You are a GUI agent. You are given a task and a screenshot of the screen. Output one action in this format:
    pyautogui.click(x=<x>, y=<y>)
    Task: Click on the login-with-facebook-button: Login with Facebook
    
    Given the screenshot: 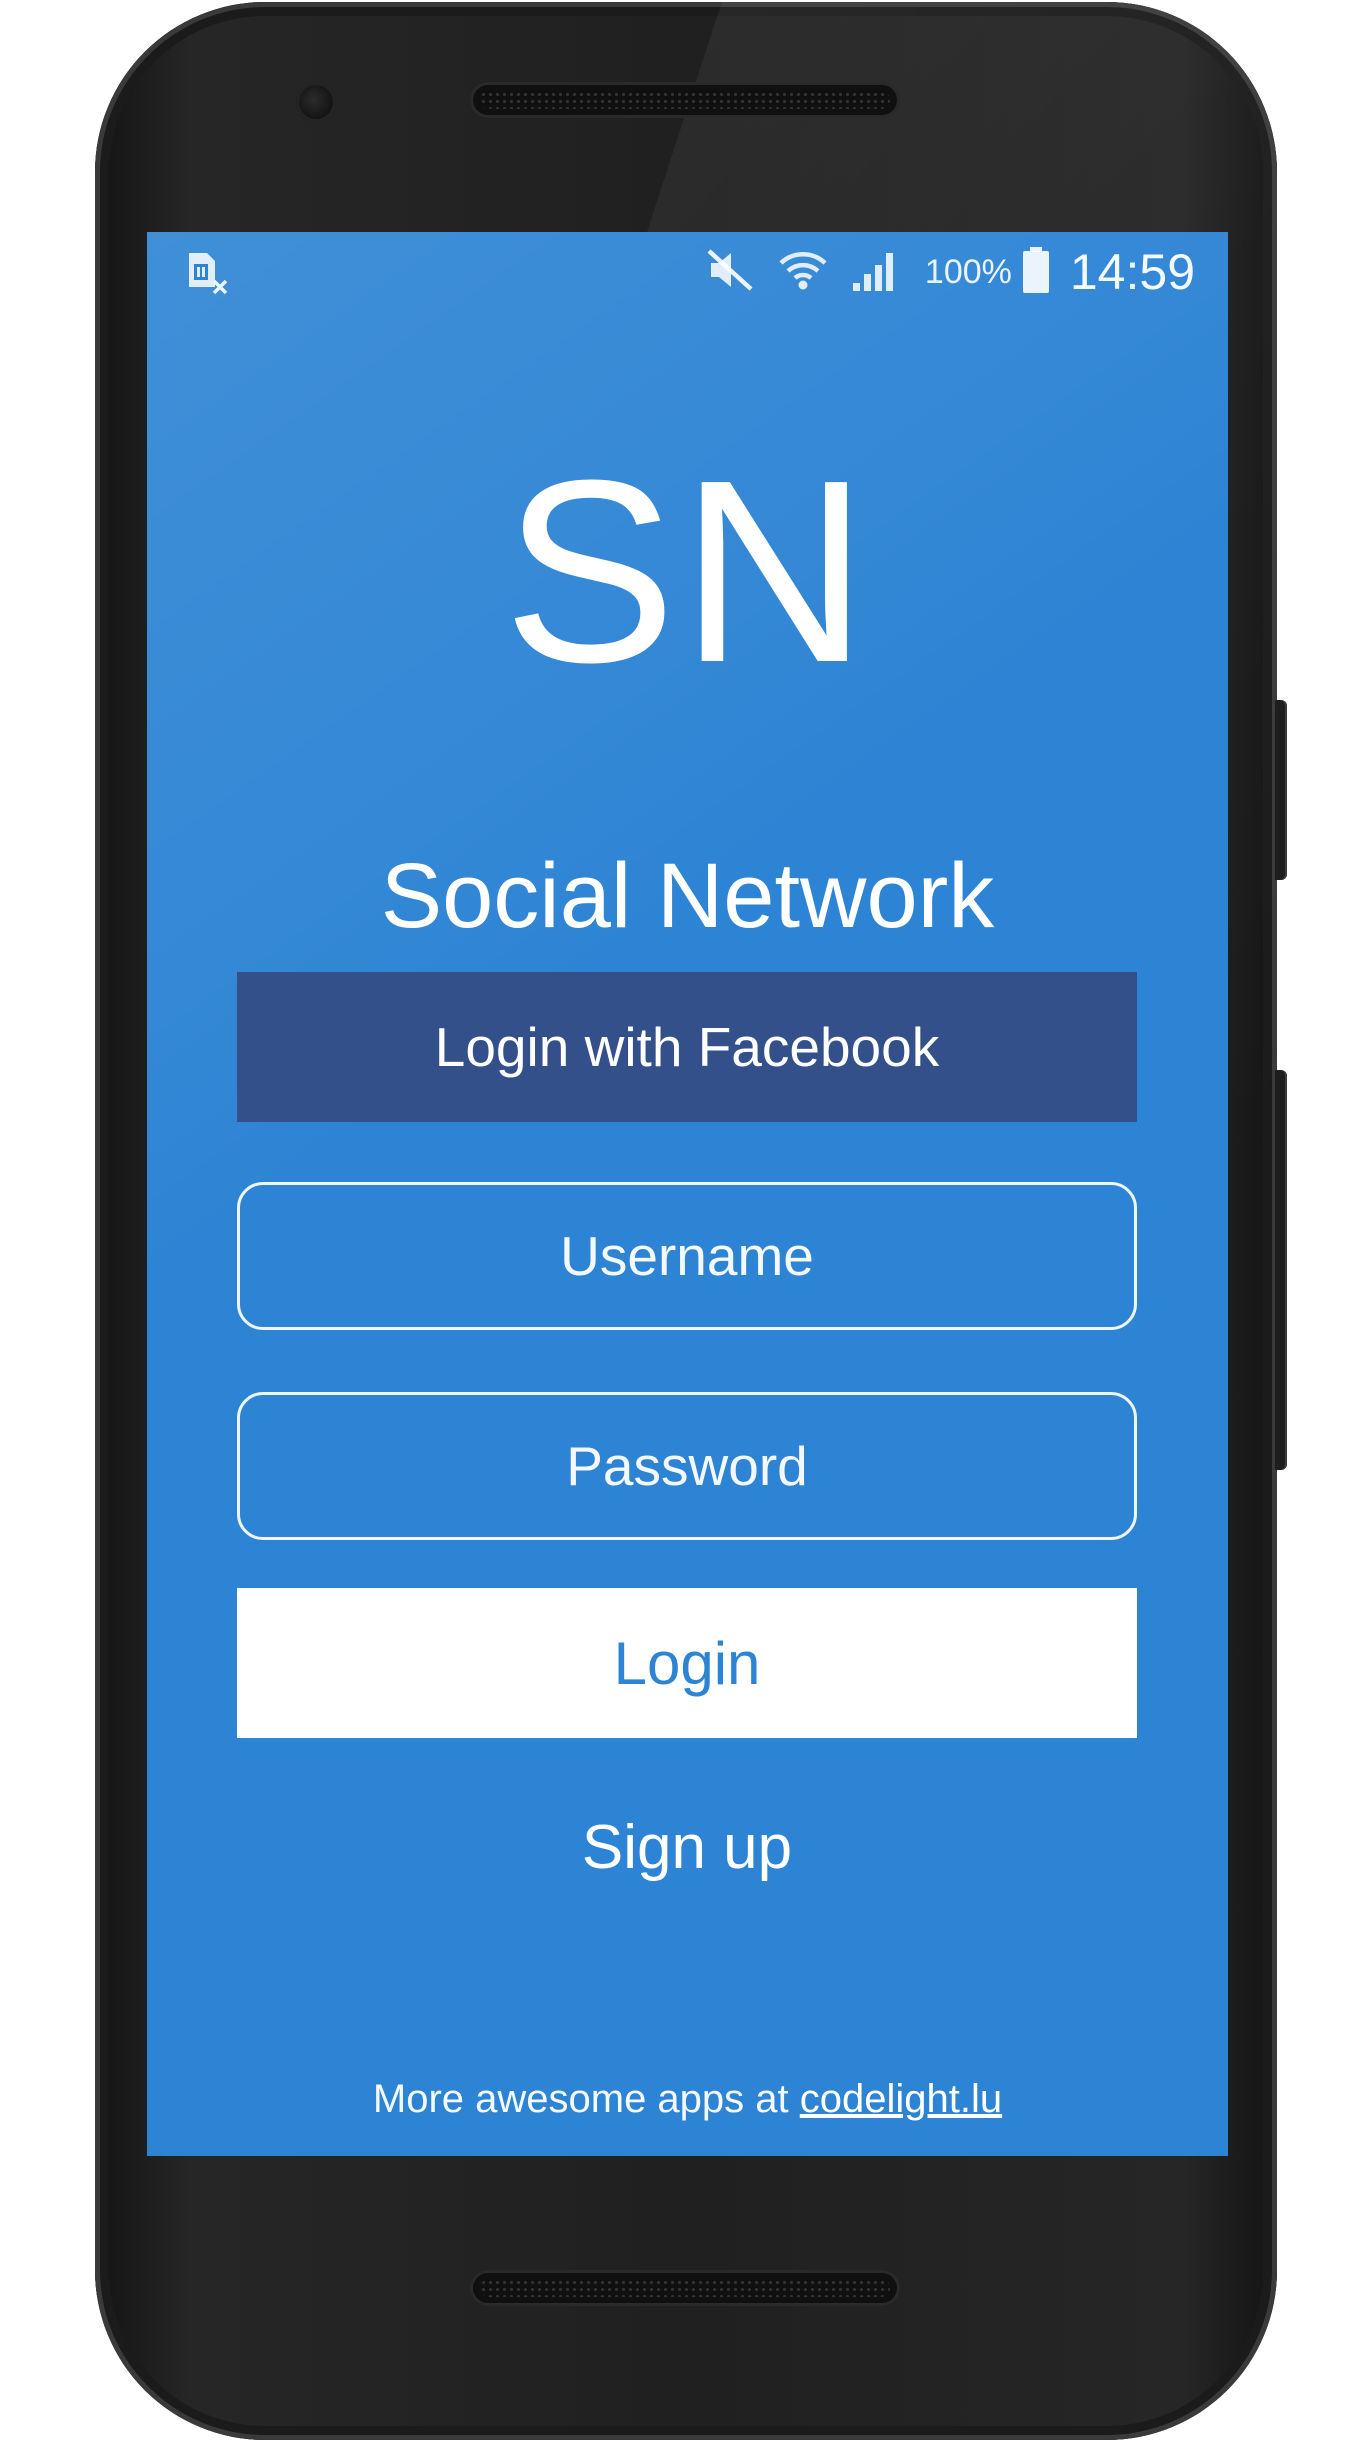 What is the action you would take?
    pyautogui.click(x=687, y=1047)
    